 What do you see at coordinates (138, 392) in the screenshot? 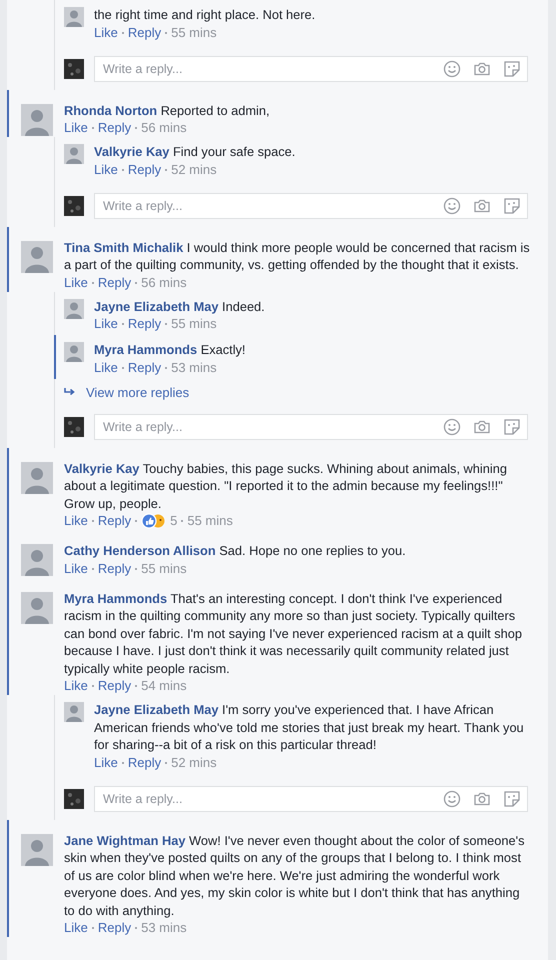
I see `view-more-replies-link: View more replies` at bounding box center [138, 392].